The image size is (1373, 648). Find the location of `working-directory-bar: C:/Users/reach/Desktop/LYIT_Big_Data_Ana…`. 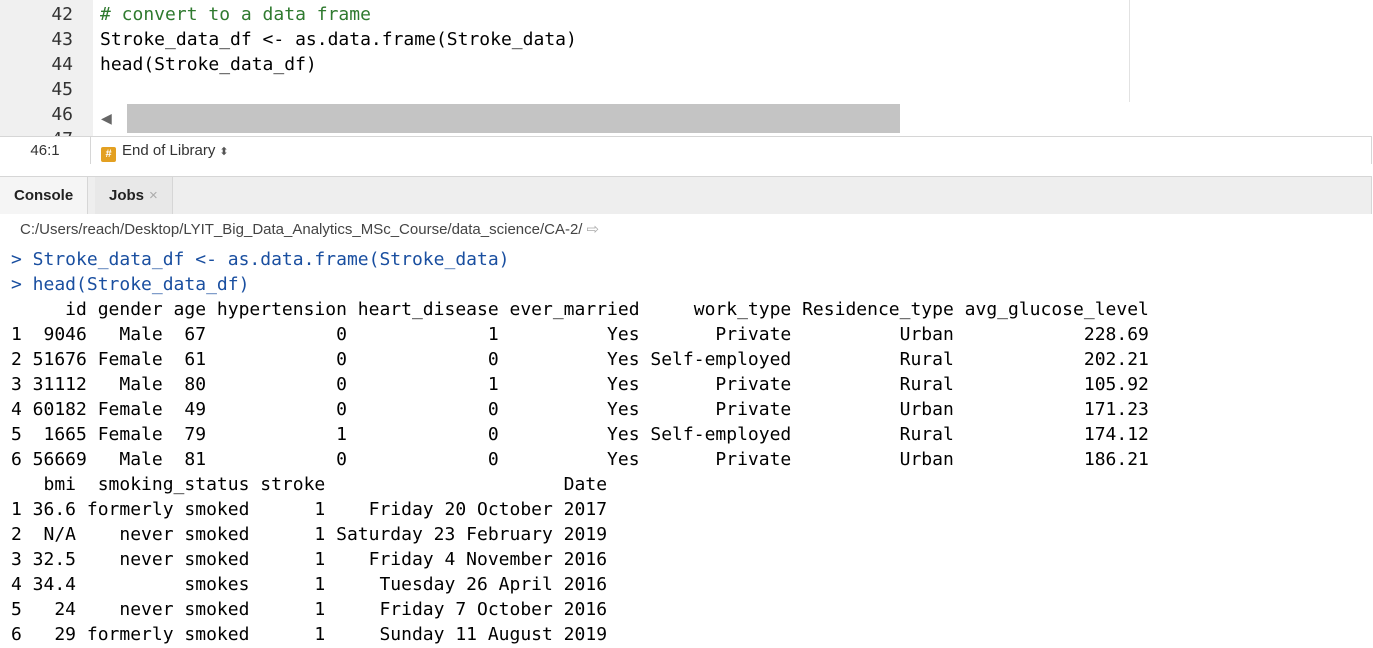

working-directory-bar: C:/Users/reach/Desktop/LYIT_Big_Data_Ana… is located at coordinates (686, 230).